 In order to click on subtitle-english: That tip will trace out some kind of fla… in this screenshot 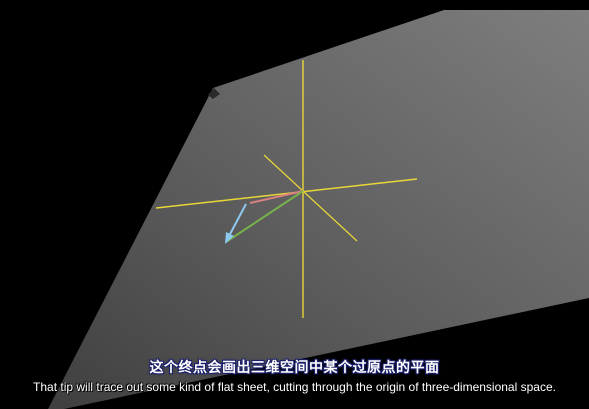, I will do `click(294, 387)`.